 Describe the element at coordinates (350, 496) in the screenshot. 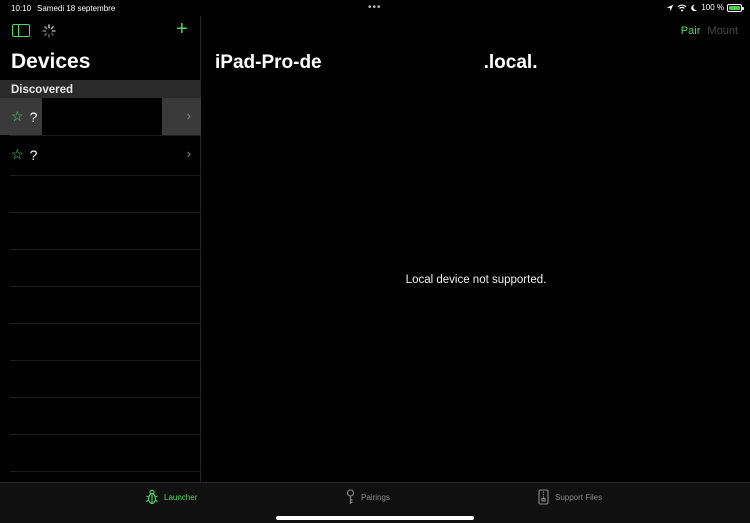

I see `key-icon` at that location.